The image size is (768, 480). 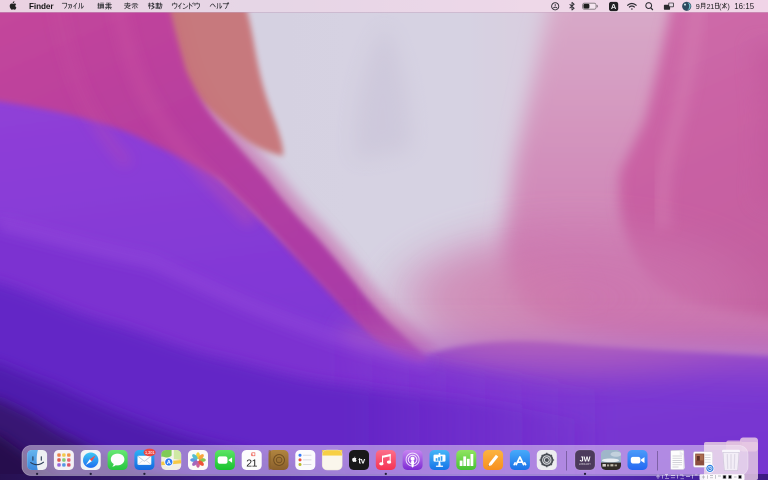 I want to click on svg-text: 16:15, so click(x=744, y=6).